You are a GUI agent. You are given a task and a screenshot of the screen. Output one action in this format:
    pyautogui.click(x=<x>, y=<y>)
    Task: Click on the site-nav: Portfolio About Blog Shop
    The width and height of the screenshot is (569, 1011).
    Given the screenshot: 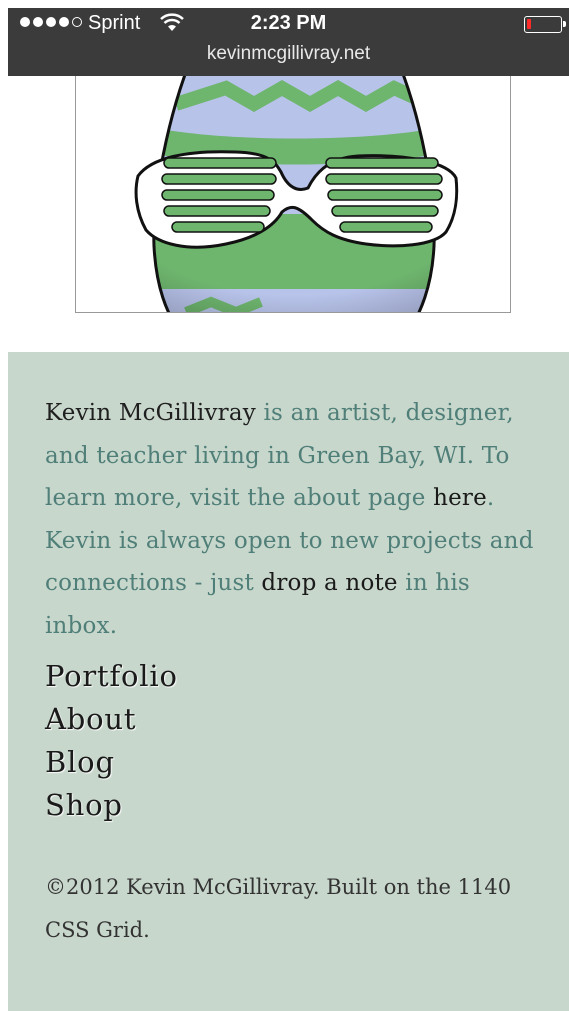 What is the action you would take?
    pyautogui.click(x=111, y=741)
    